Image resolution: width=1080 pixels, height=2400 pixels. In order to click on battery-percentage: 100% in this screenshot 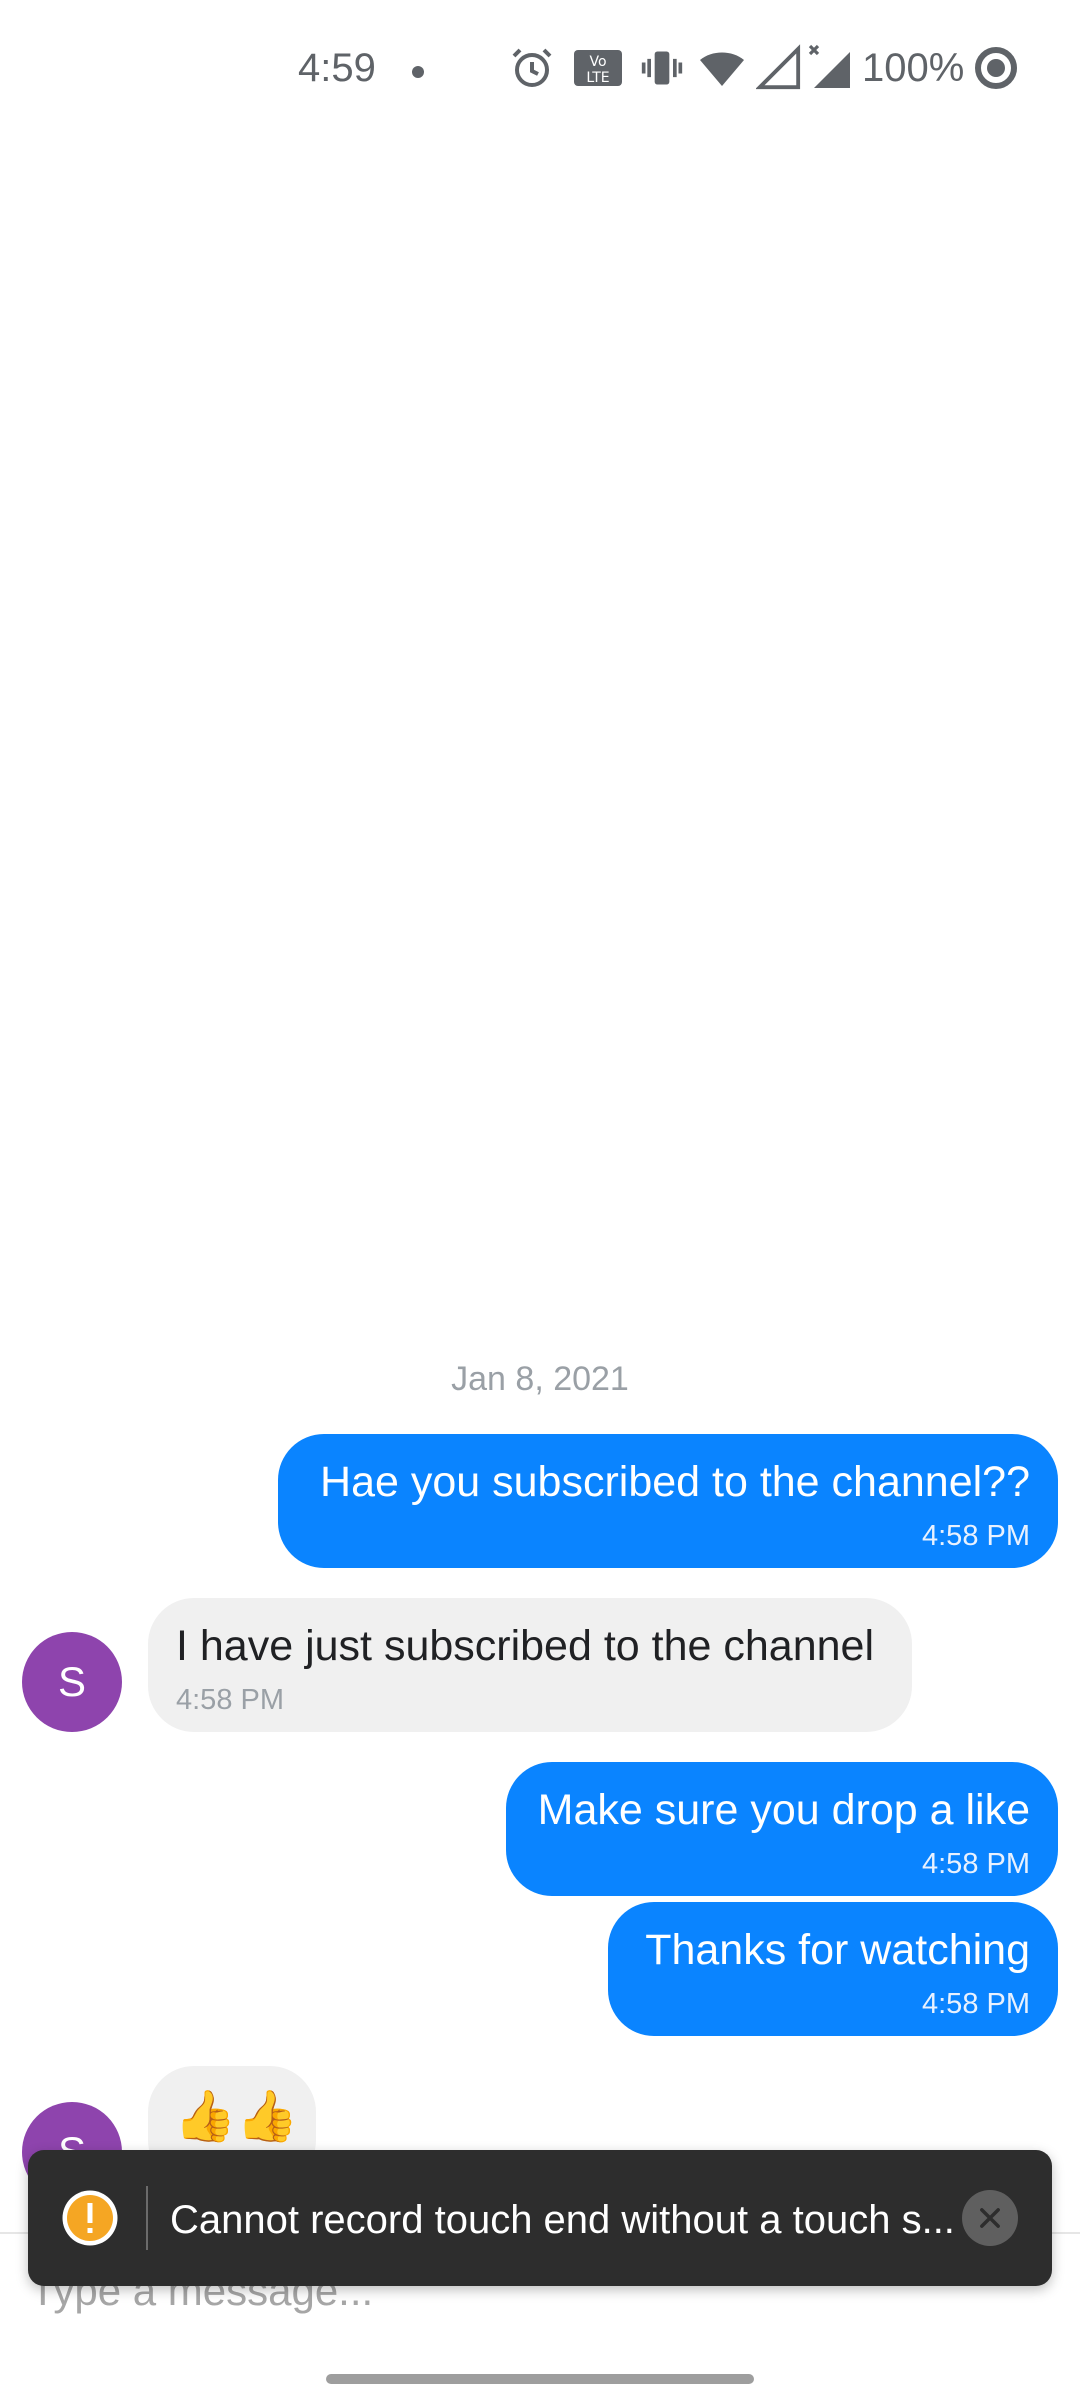, I will do `click(913, 68)`.